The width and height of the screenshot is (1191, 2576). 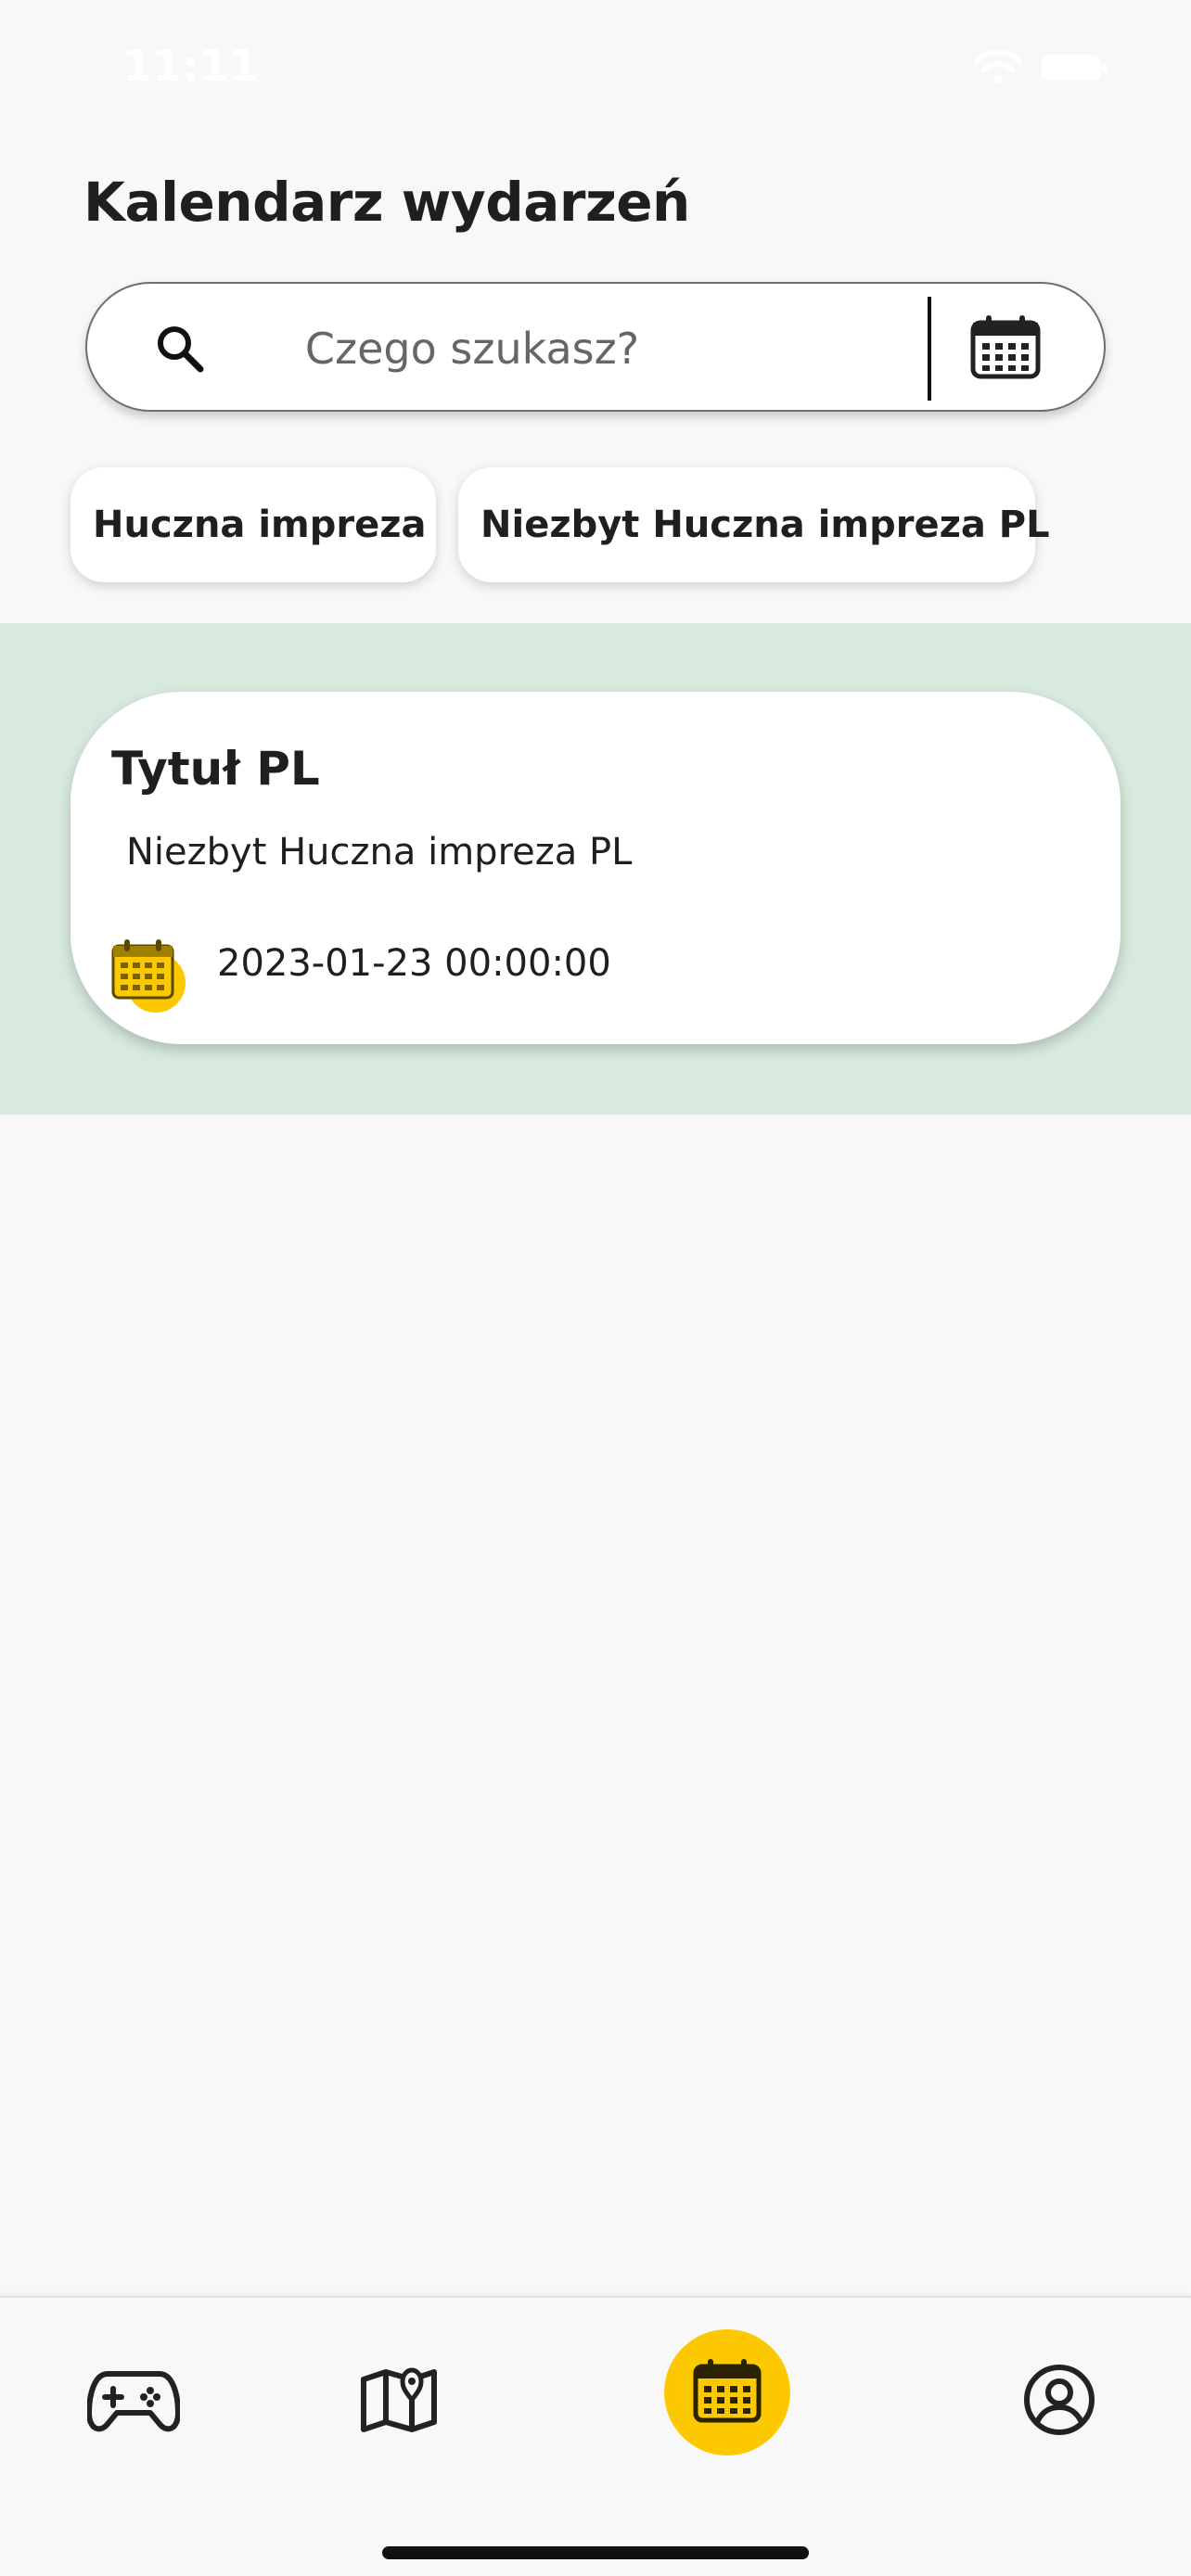 I want to click on nav-calendar, so click(x=727, y=2392).